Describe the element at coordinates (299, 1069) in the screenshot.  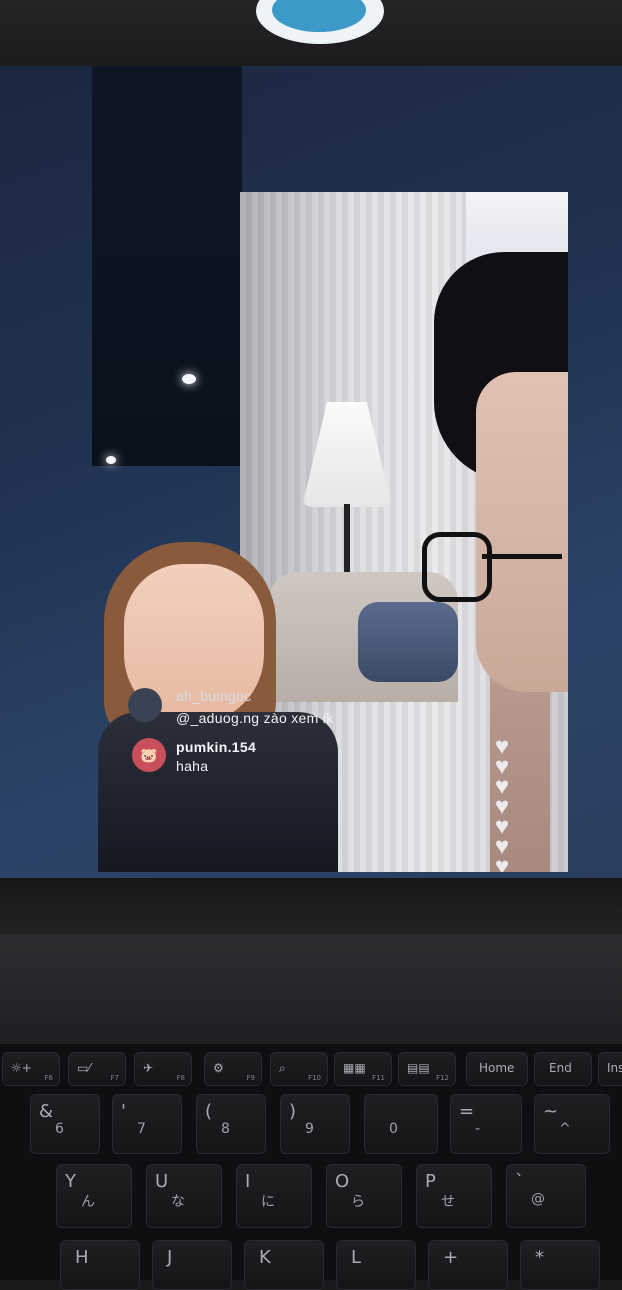
I see `key-f10: ⌕ F10` at that location.